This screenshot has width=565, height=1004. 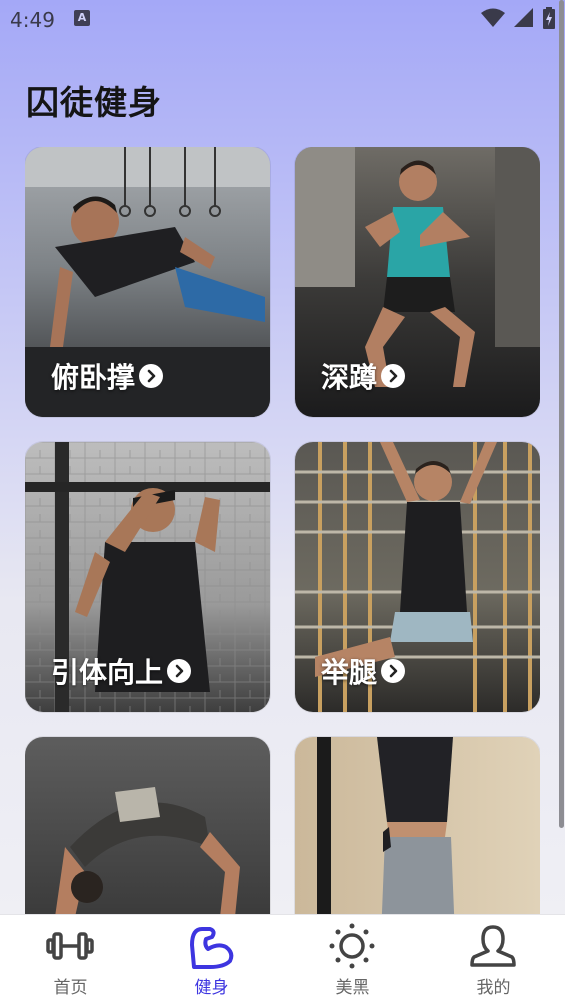 I want to click on tab-label: 健身, so click(x=211, y=988).